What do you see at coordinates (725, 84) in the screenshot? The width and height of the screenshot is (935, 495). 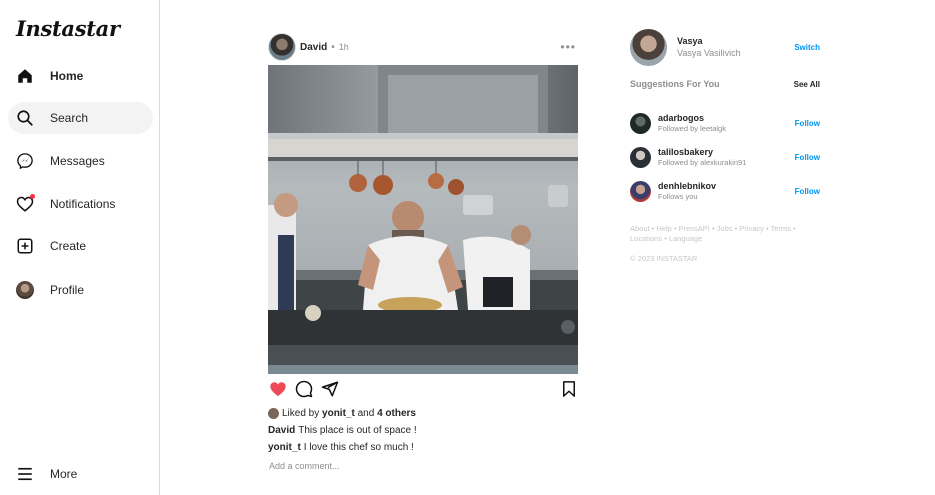 I see `suggestions-header: Suggestions For You See All` at bounding box center [725, 84].